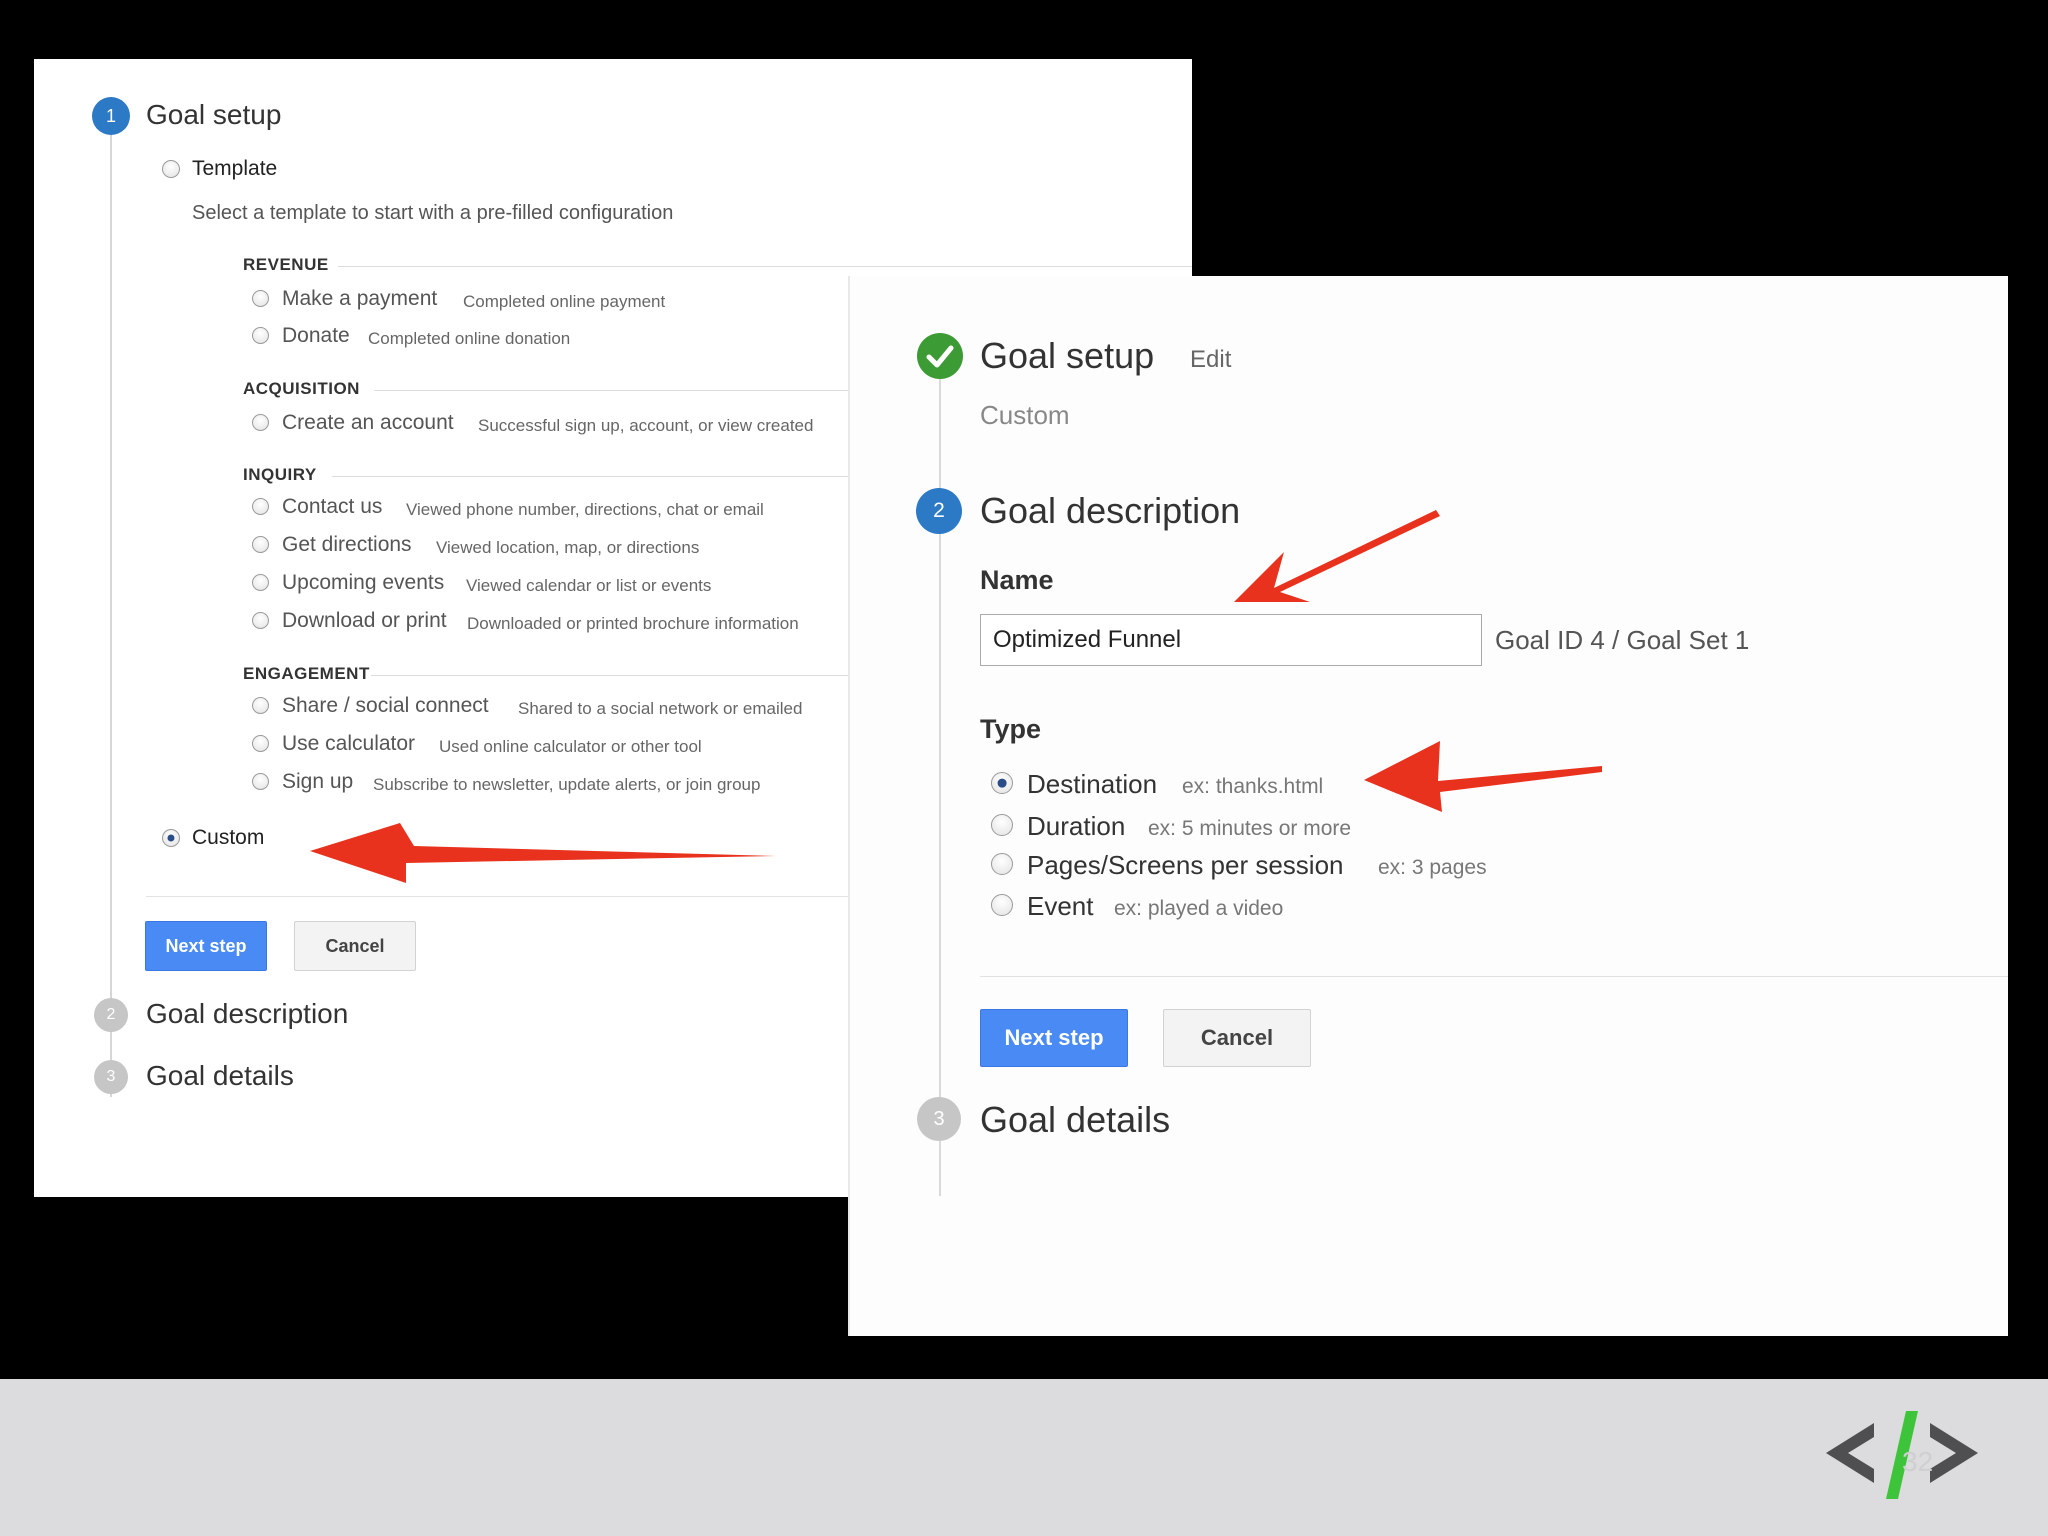 The width and height of the screenshot is (2048, 1536). I want to click on annotation-arrows-right, so click(1418, 661).